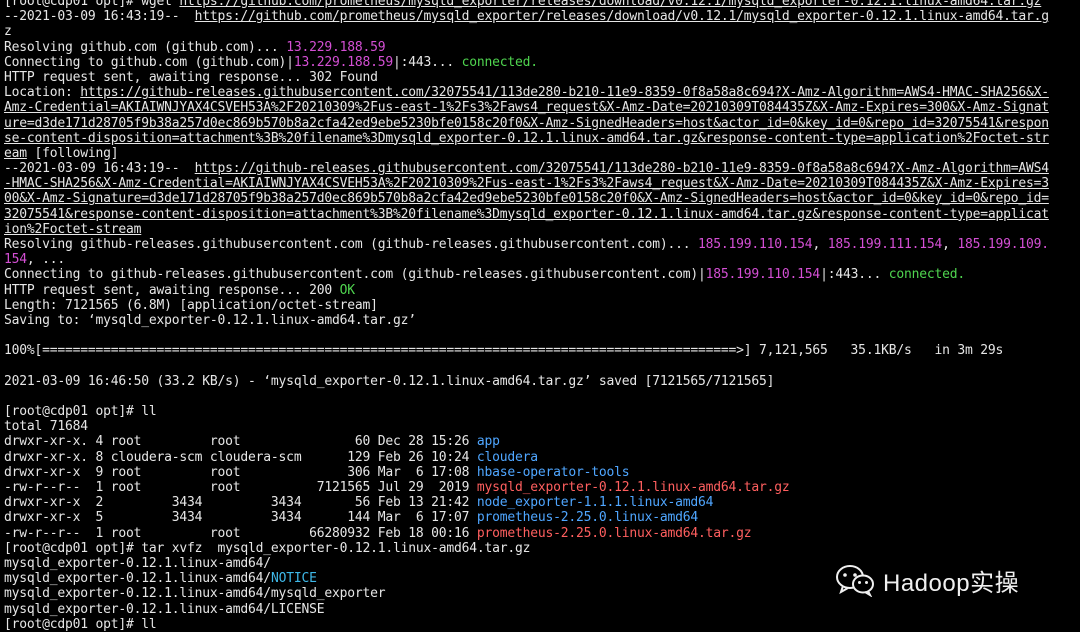  Describe the element at coordinates (347, 290) in the screenshot. I see `terminal-text: OK` at that location.